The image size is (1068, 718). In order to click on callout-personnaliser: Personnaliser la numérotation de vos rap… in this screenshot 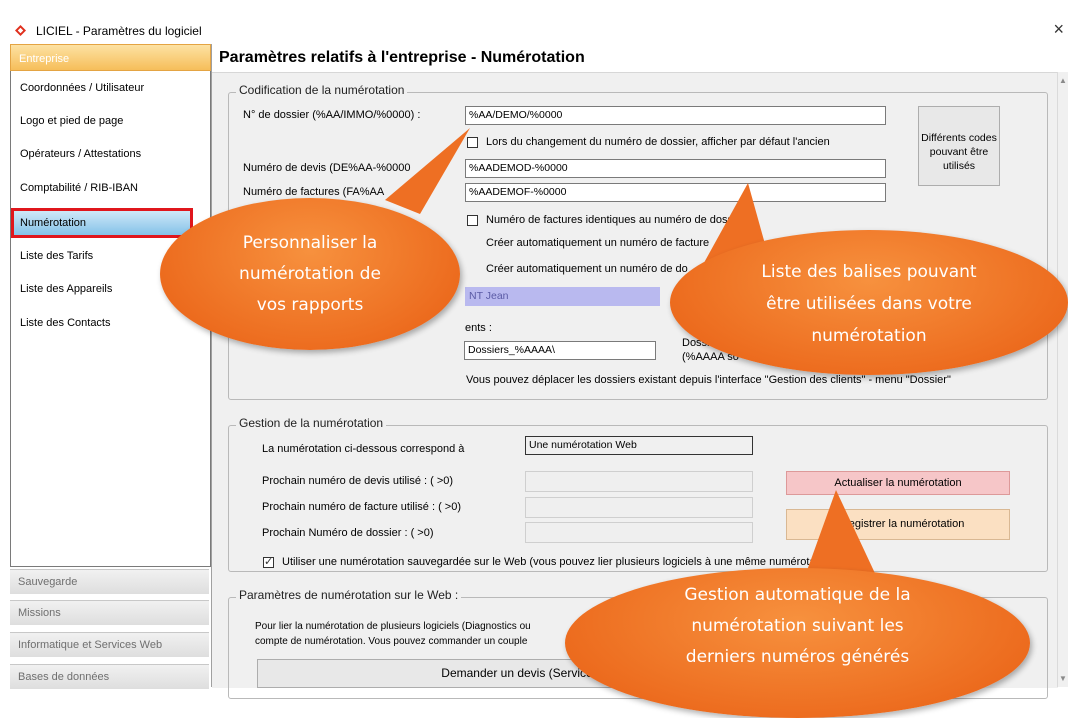, I will do `click(310, 274)`.